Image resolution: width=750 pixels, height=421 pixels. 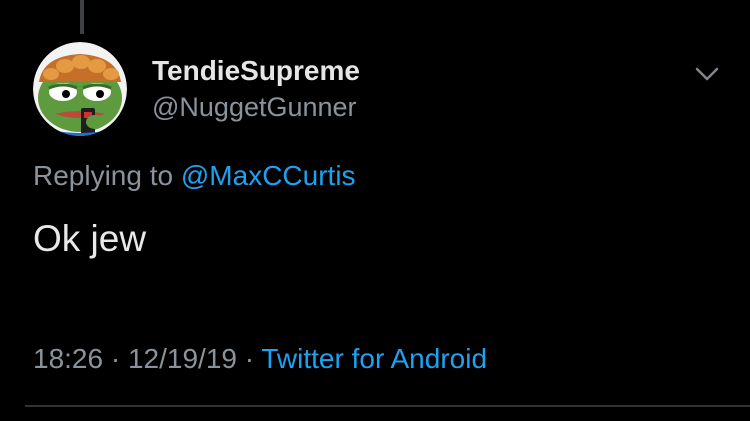 What do you see at coordinates (256, 71) in the screenshot?
I see `display-name: TendieSupreme` at bounding box center [256, 71].